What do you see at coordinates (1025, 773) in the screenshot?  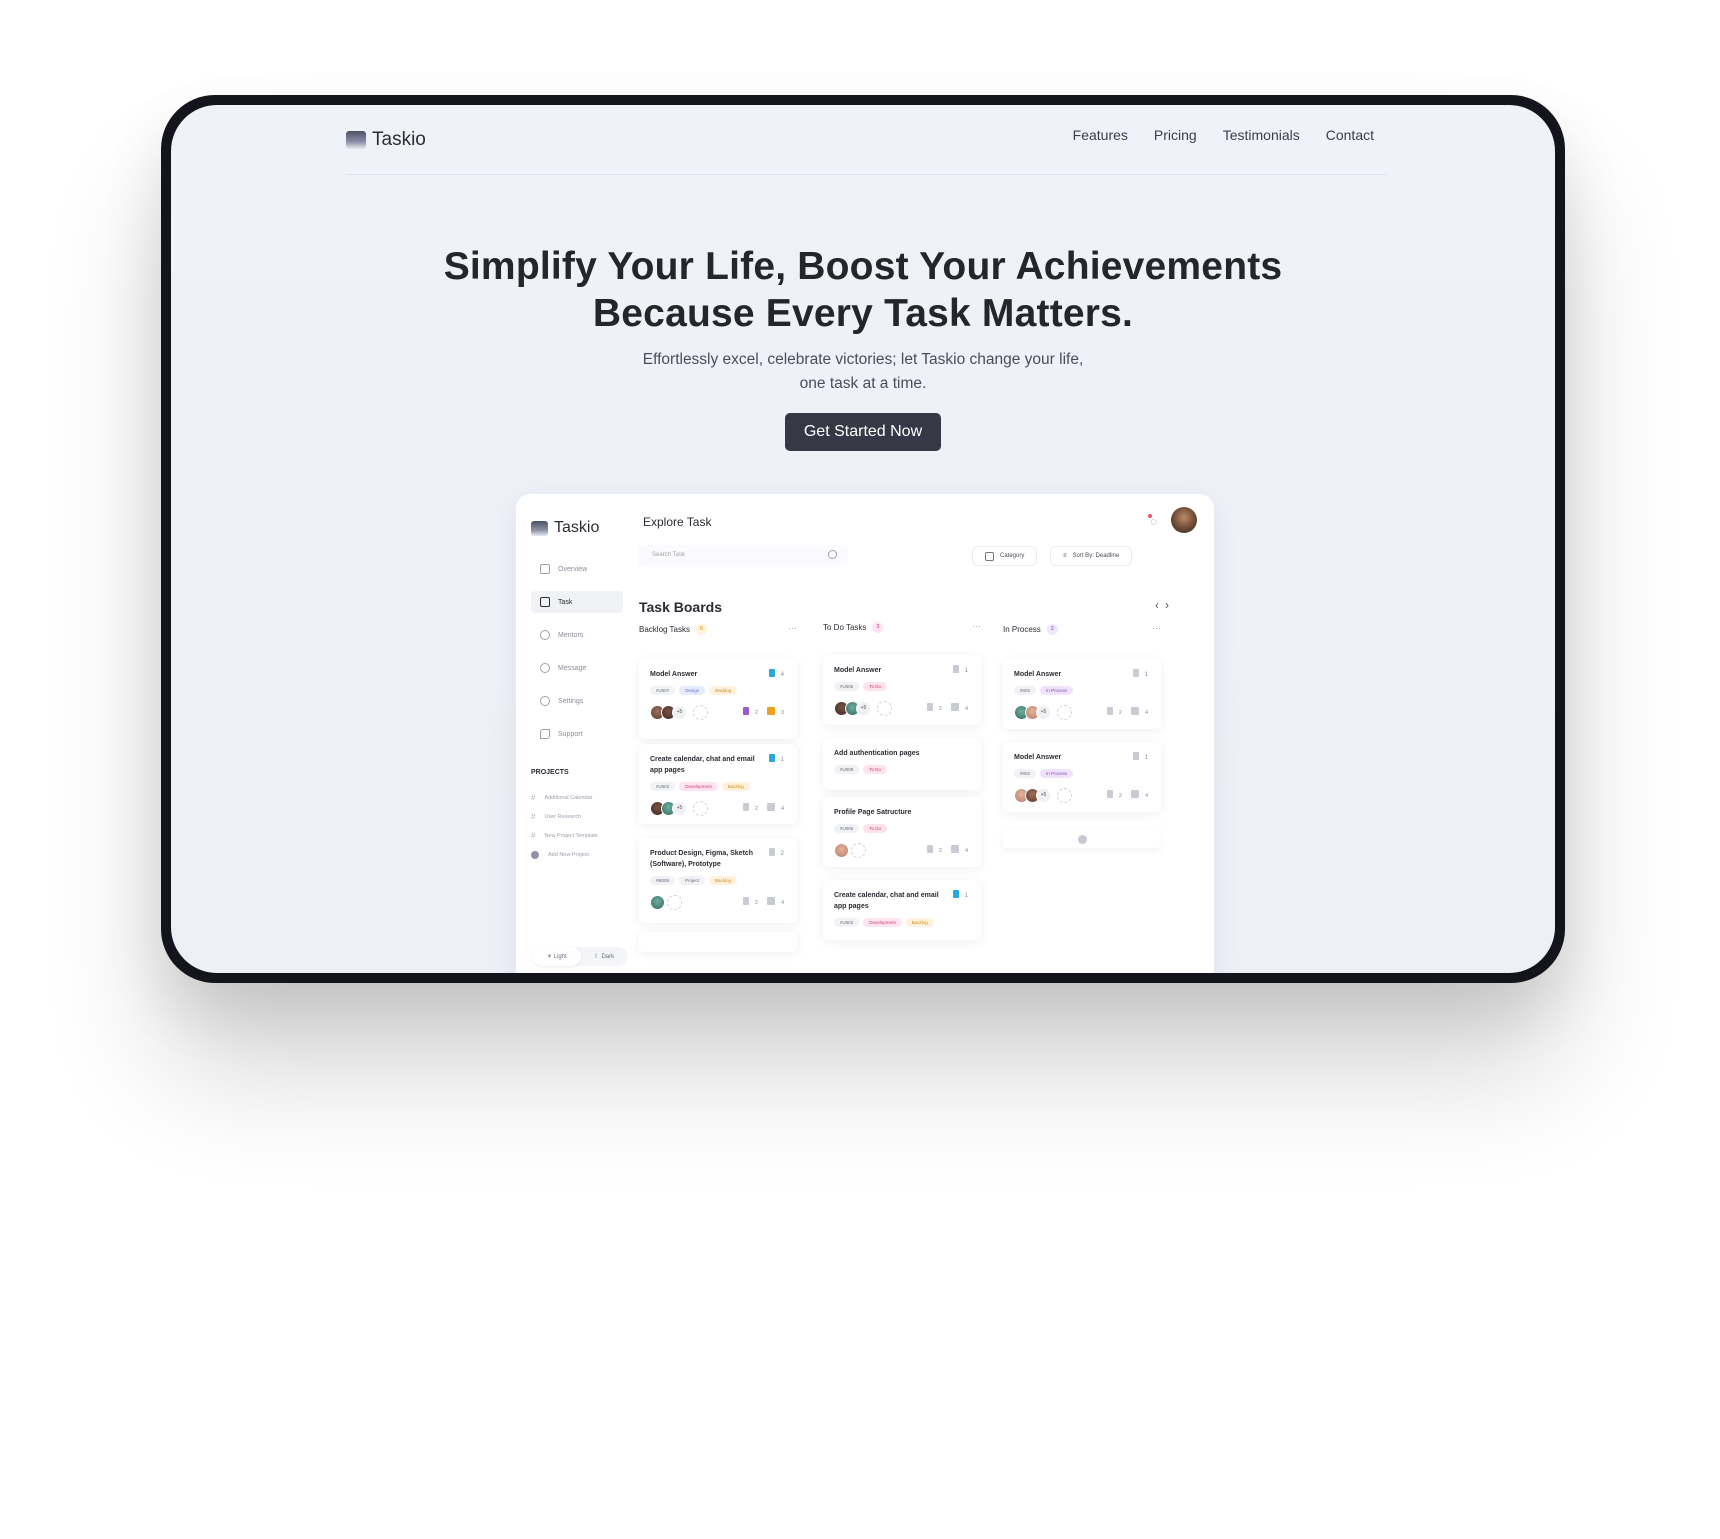 I see `task-tag: #002` at bounding box center [1025, 773].